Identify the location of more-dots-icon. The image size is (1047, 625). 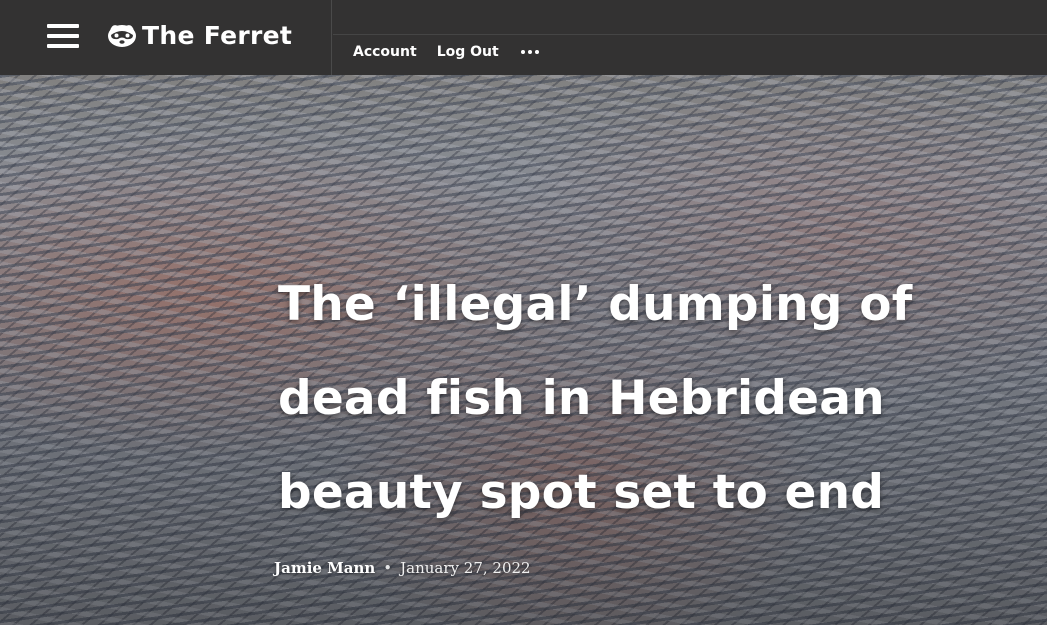
(529, 52).